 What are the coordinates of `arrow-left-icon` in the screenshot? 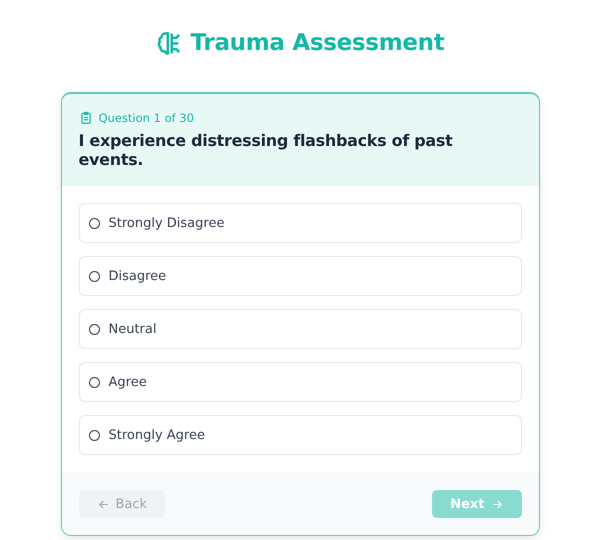 It's located at (103, 504).